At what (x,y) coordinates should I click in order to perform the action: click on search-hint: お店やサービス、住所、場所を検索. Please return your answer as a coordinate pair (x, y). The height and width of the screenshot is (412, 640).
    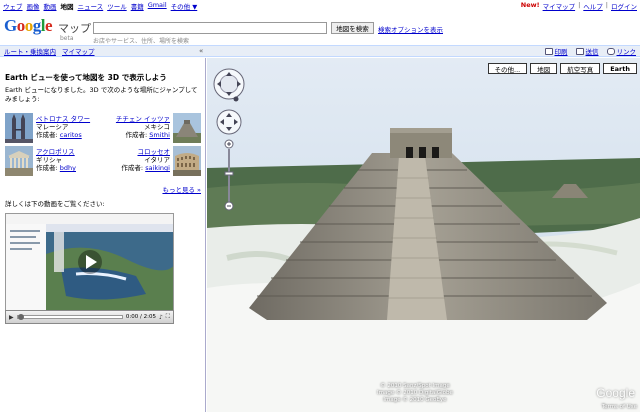
    Looking at the image, I should click on (141, 41).